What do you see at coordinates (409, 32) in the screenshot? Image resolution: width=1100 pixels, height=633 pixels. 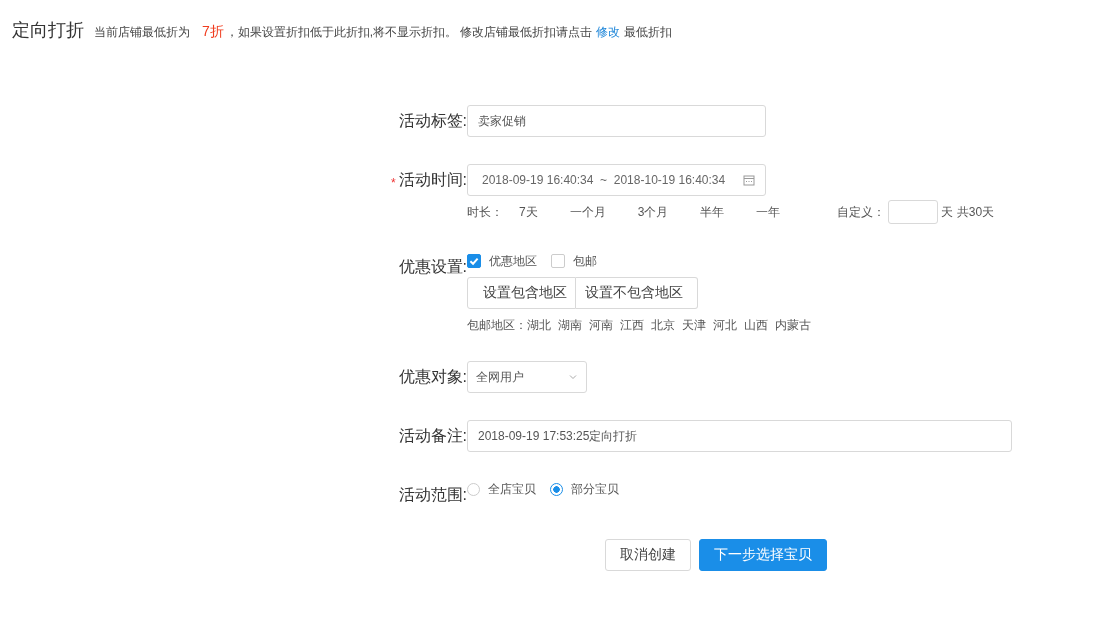 I see `notice-text: ，如果设置折扣低于此折扣,将不显示折扣。 修改店铺最低折扣请点击` at bounding box center [409, 32].